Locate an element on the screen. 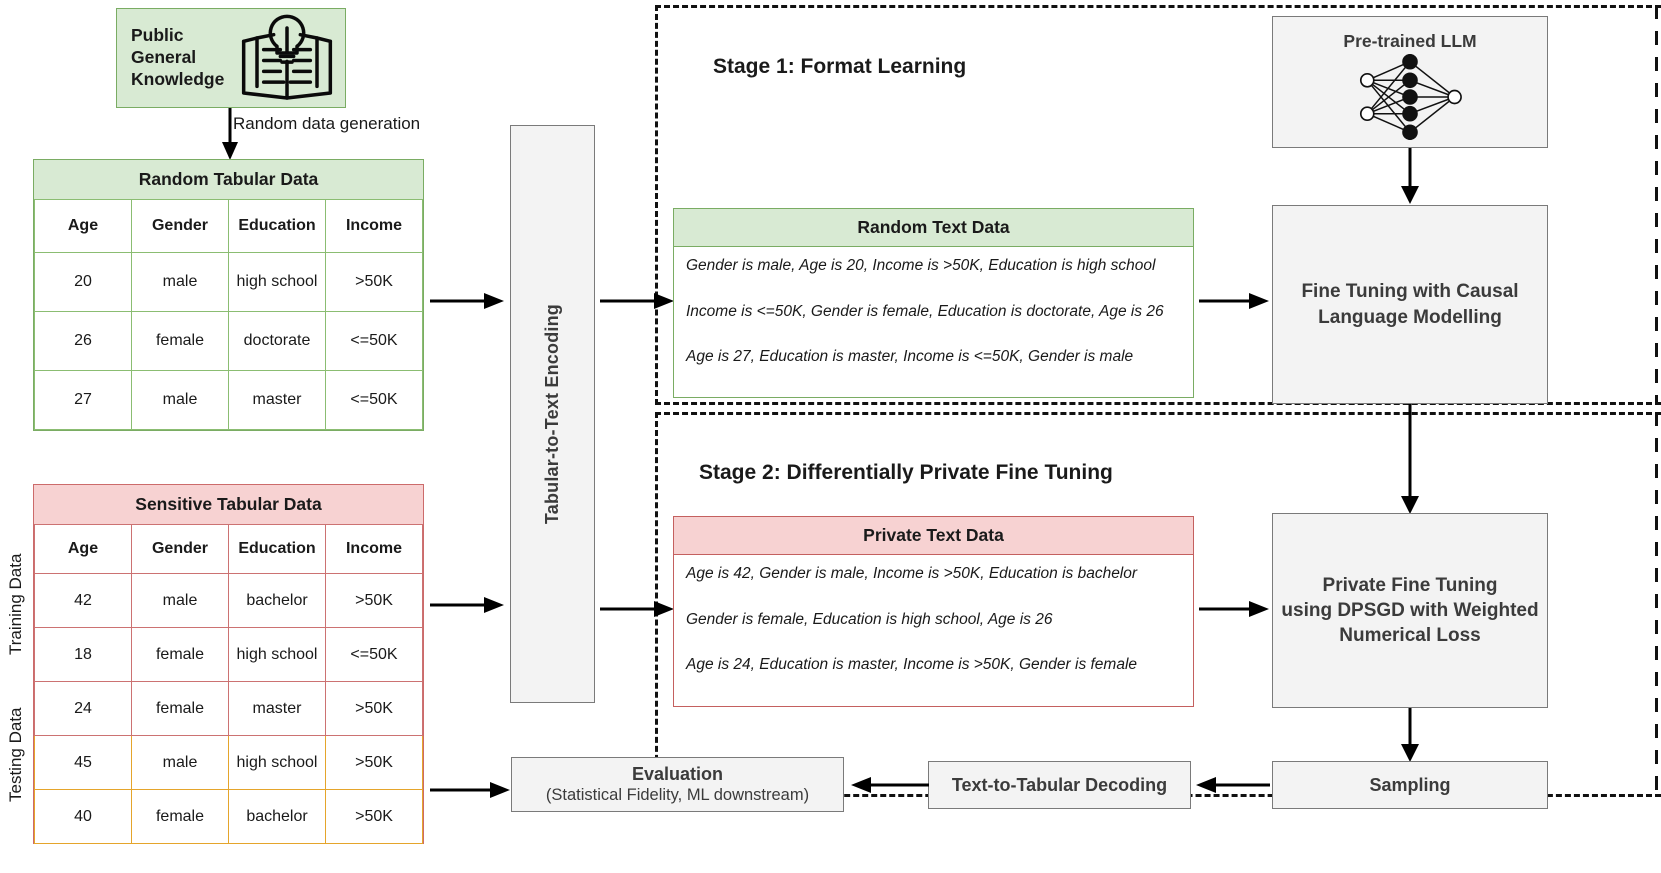 Image resolution: width=1661 pixels, height=873 pixels. cell-age: 42 is located at coordinates (83, 600).